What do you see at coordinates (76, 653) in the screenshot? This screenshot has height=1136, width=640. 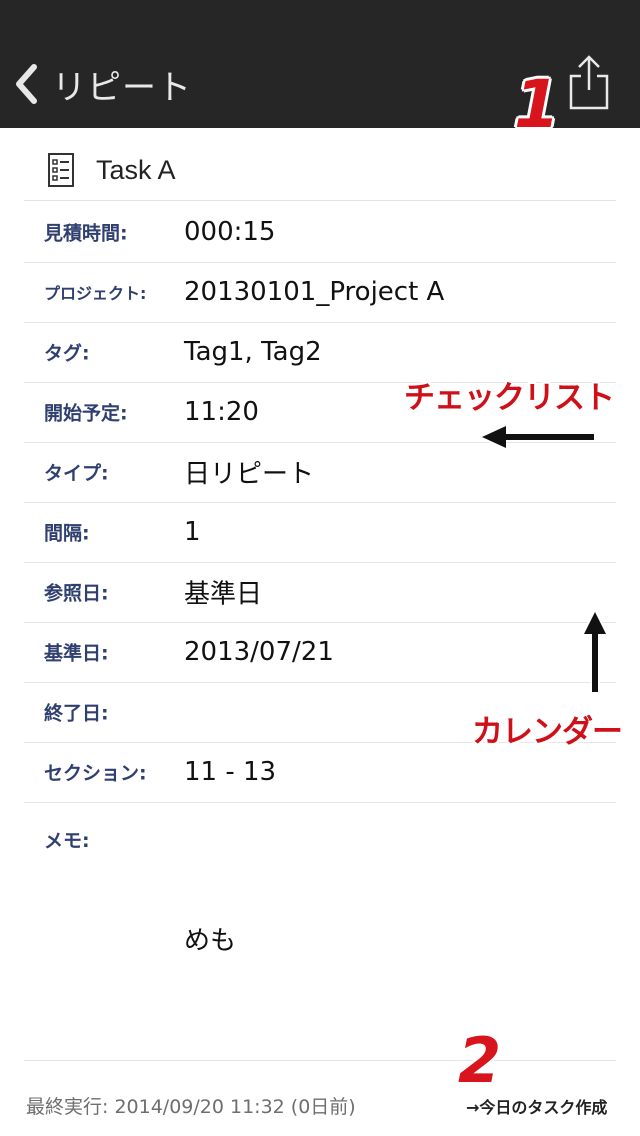 I see `field-label: 基準日:` at bounding box center [76, 653].